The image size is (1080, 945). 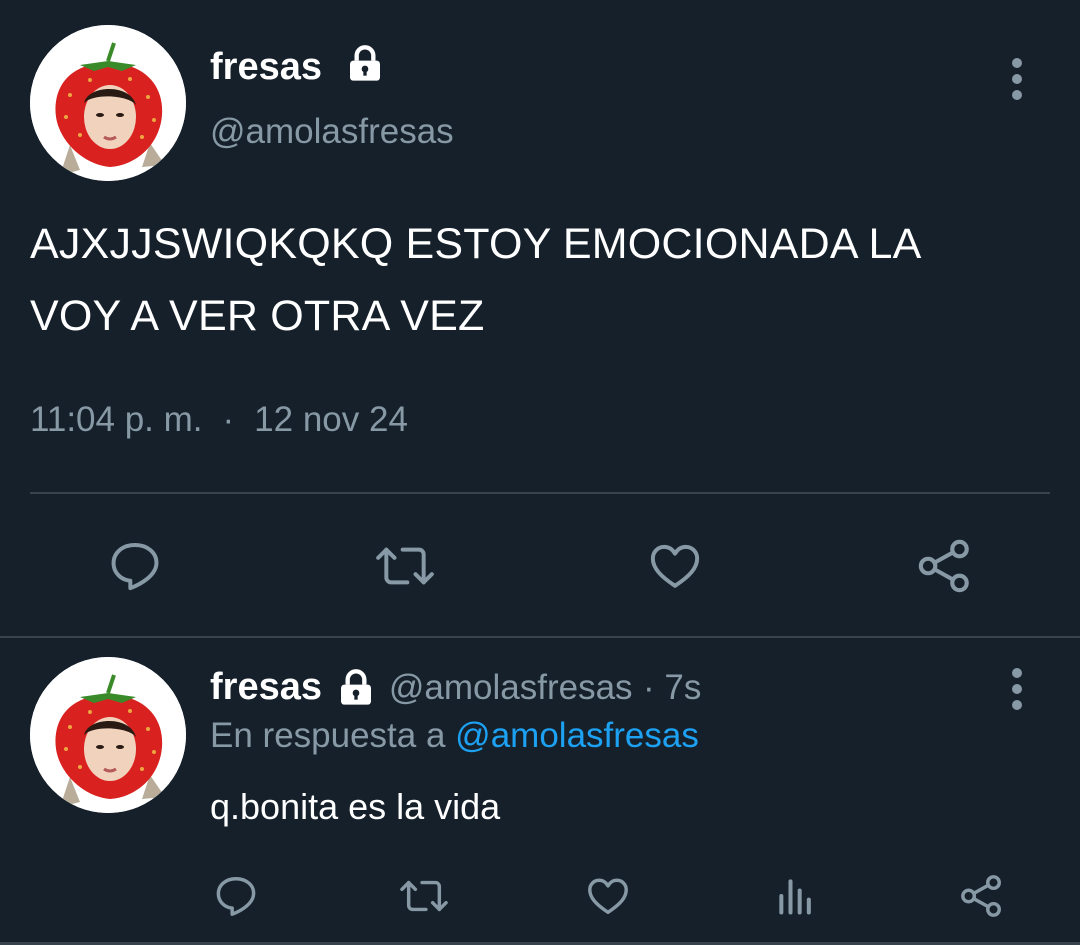 I want to click on tweet-text-line-2: VOY A VER OTRA VEZ, so click(x=257, y=316).